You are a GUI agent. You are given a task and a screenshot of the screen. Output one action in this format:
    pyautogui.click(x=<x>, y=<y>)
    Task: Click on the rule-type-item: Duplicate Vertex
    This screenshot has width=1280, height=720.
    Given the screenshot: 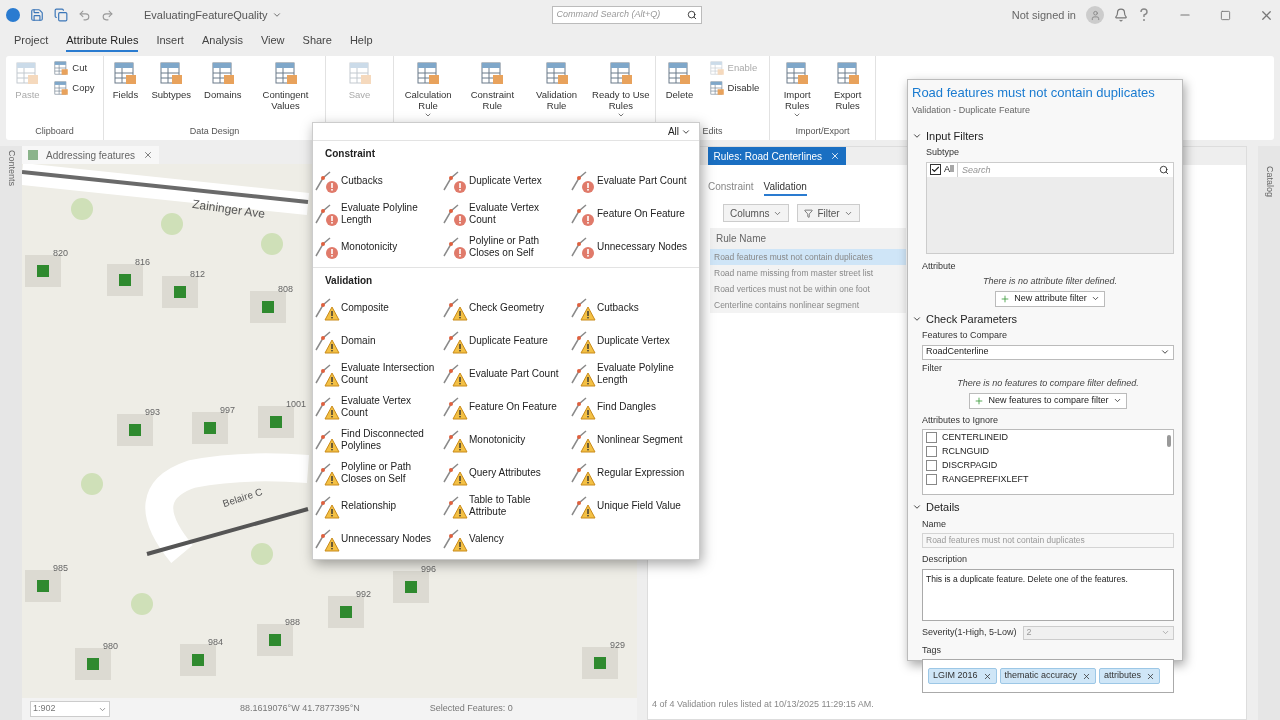 What is the action you would take?
    pyautogui.click(x=506, y=180)
    